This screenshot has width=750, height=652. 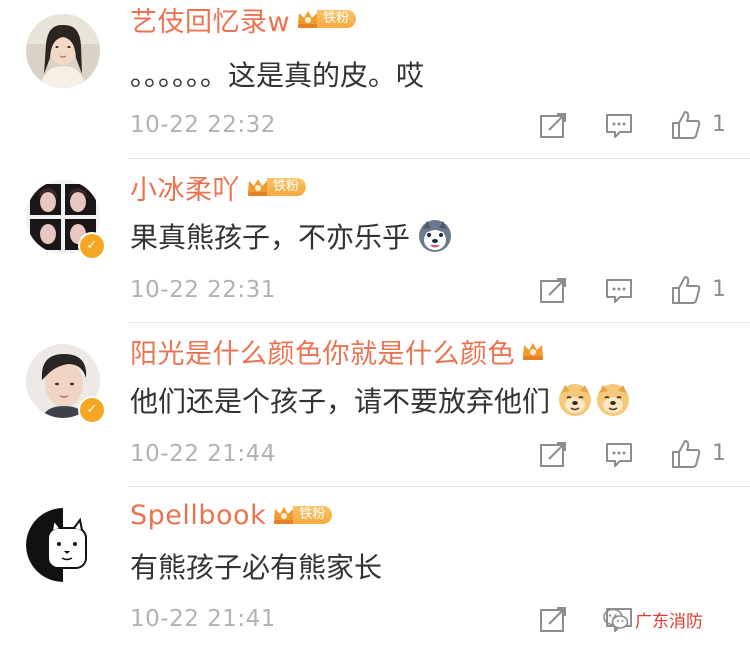 I want to click on comment-content: 。。。。。。这是真的皮。哎, so click(x=277, y=75).